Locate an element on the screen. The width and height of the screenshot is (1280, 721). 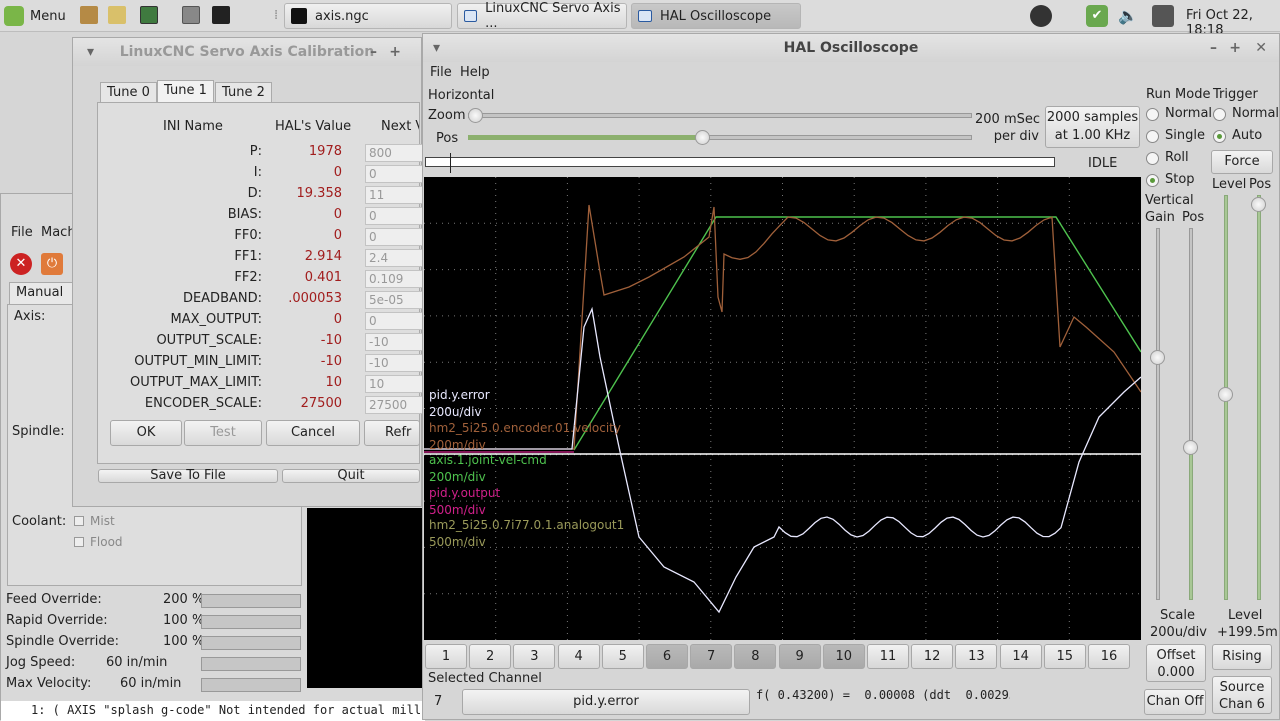
trigger-pos-knob is located at coordinates (1258, 204).